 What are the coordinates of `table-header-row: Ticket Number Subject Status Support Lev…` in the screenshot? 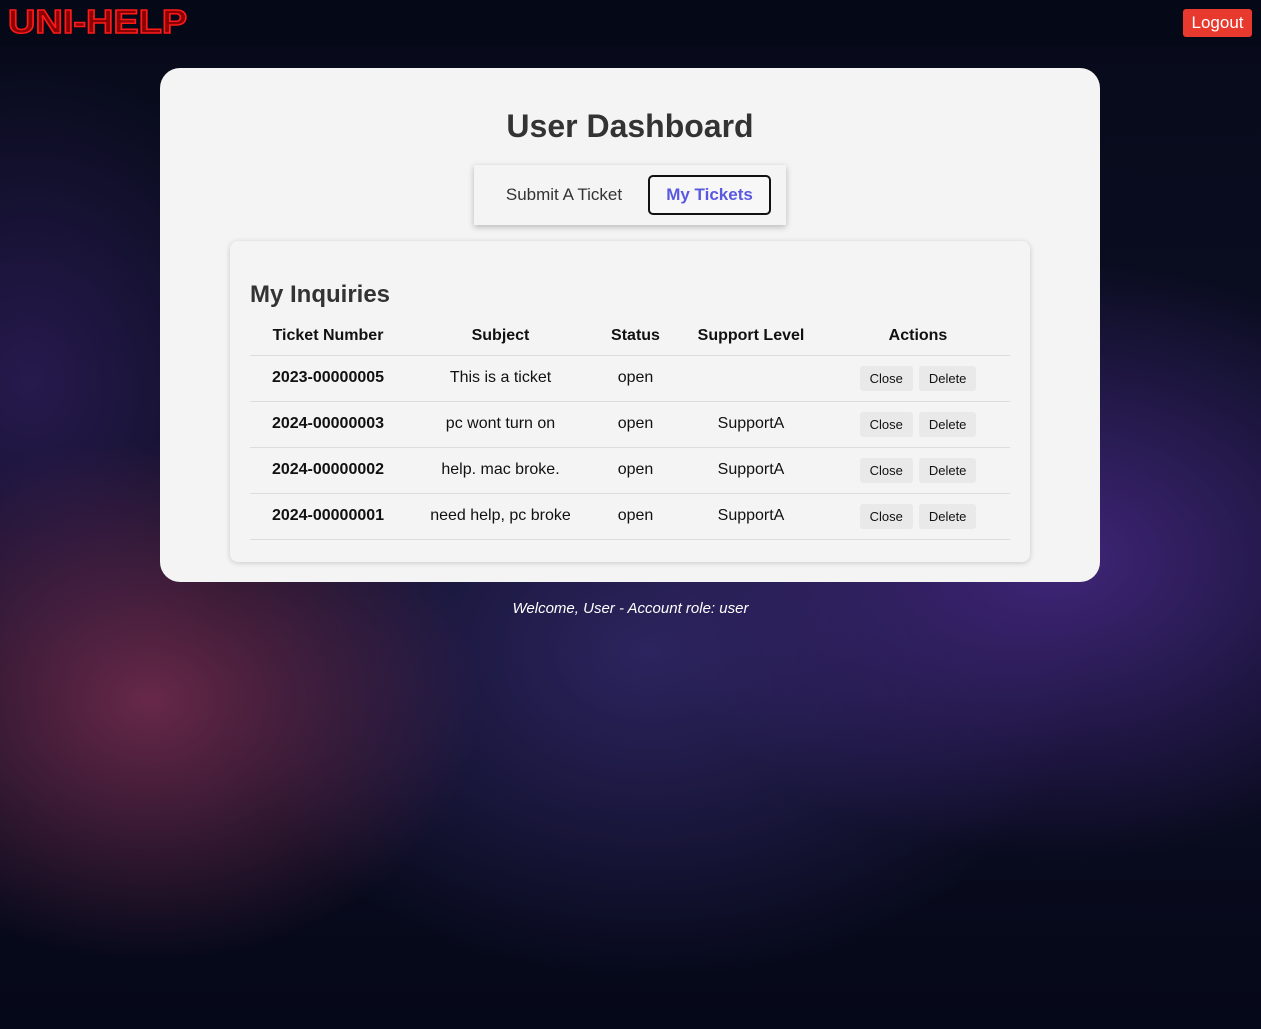 It's located at (630, 336).